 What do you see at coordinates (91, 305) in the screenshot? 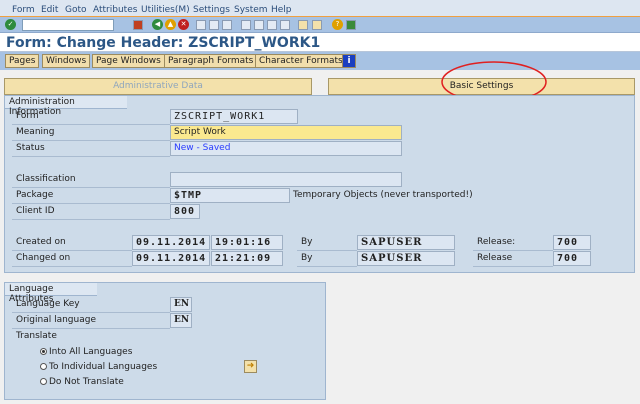
I see `language-key-label: Language Key` at bounding box center [91, 305].